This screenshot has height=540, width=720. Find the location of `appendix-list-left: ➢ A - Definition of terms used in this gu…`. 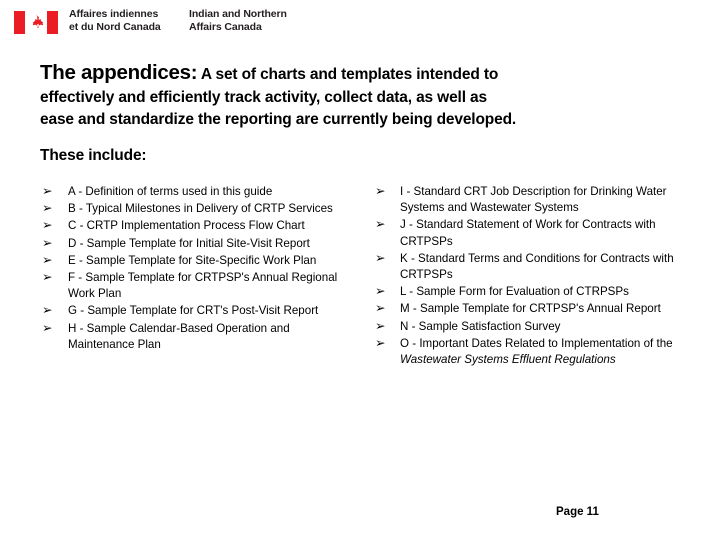

appendix-list-left: ➢ A - Definition of terms used in this gu… is located at coordinates (198, 268).